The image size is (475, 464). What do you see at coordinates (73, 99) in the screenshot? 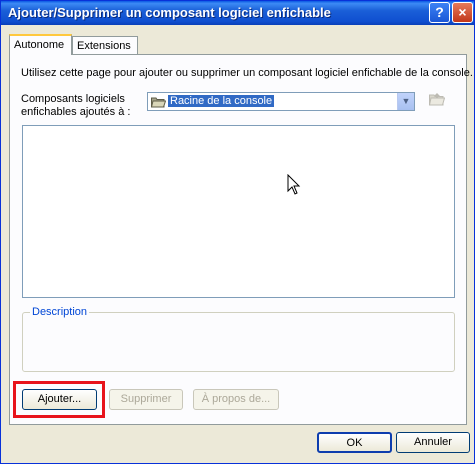
I see `combo-label-line1: Composants logiciels` at bounding box center [73, 99].